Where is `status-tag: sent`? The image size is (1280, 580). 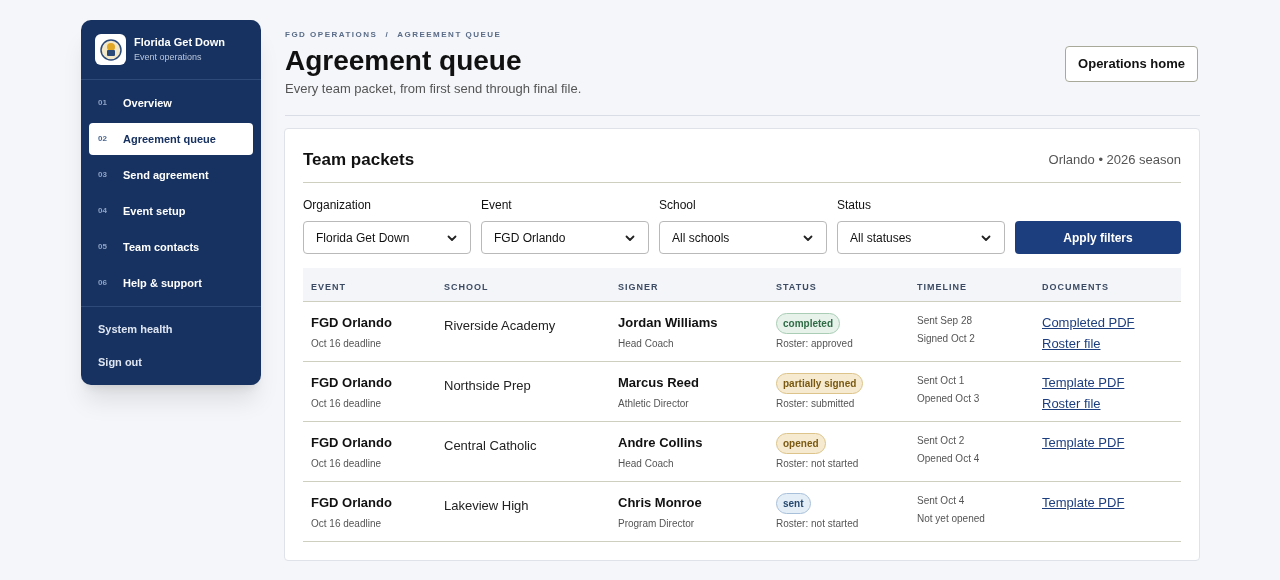
status-tag: sent is located at coordinates (793, 503).